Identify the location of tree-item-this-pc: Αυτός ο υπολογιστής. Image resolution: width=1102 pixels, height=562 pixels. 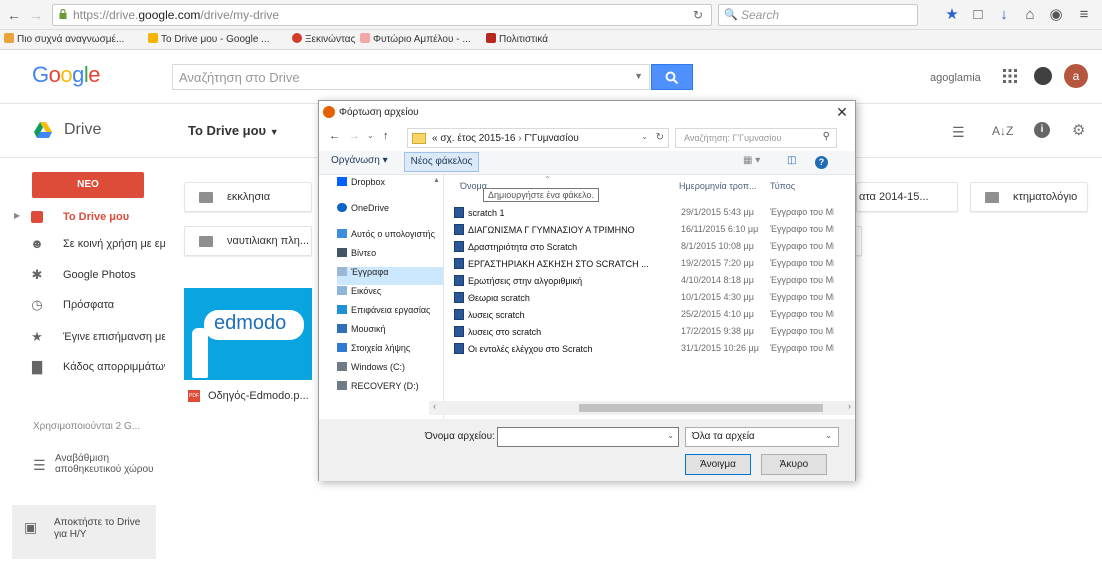
(390, 238).